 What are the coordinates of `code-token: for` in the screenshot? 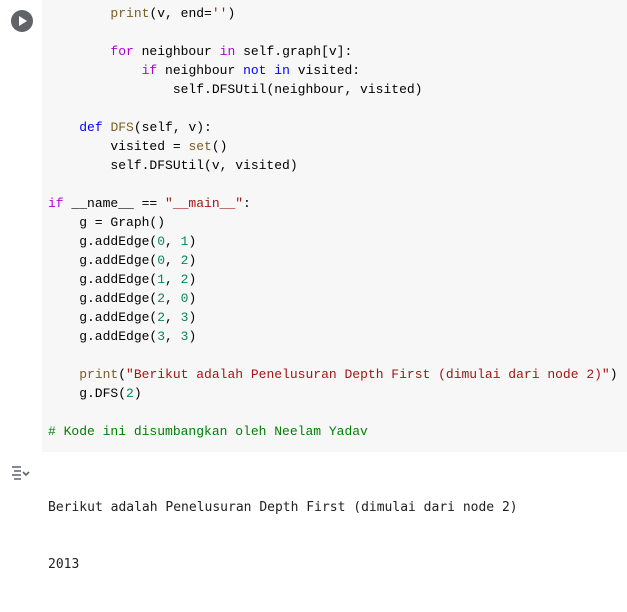 It's located at (122, 51).